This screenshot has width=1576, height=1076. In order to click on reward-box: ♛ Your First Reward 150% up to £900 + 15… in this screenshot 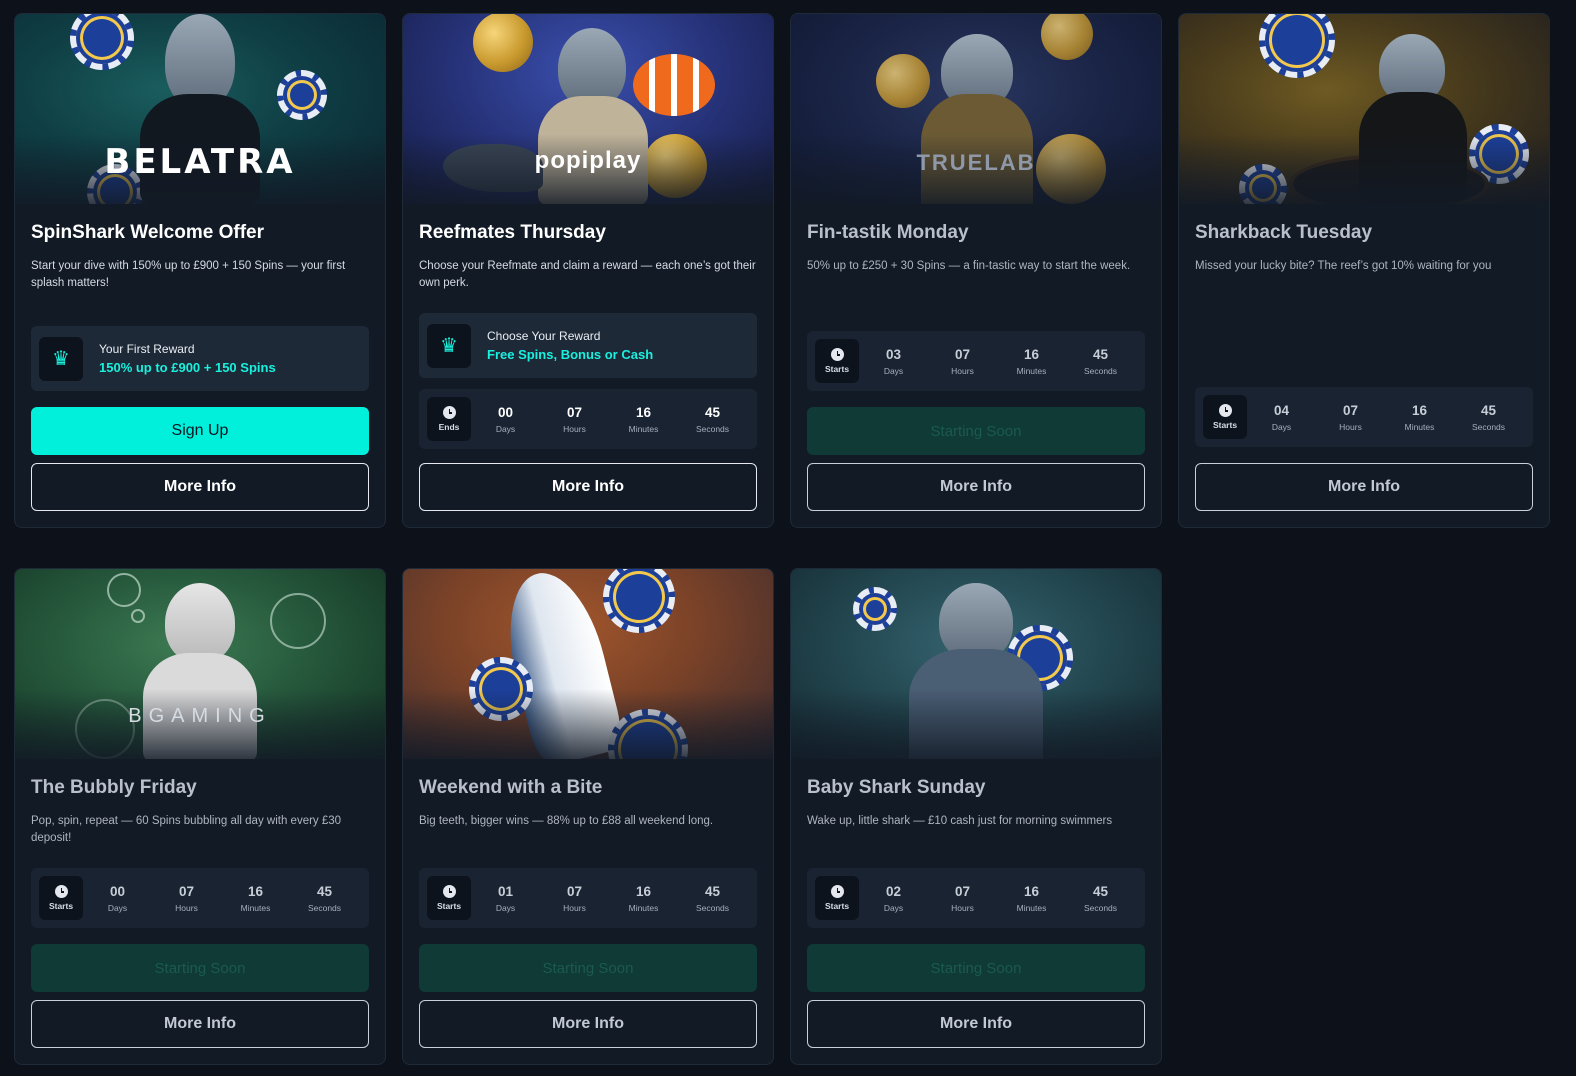, I will do `click(200, 358)`.